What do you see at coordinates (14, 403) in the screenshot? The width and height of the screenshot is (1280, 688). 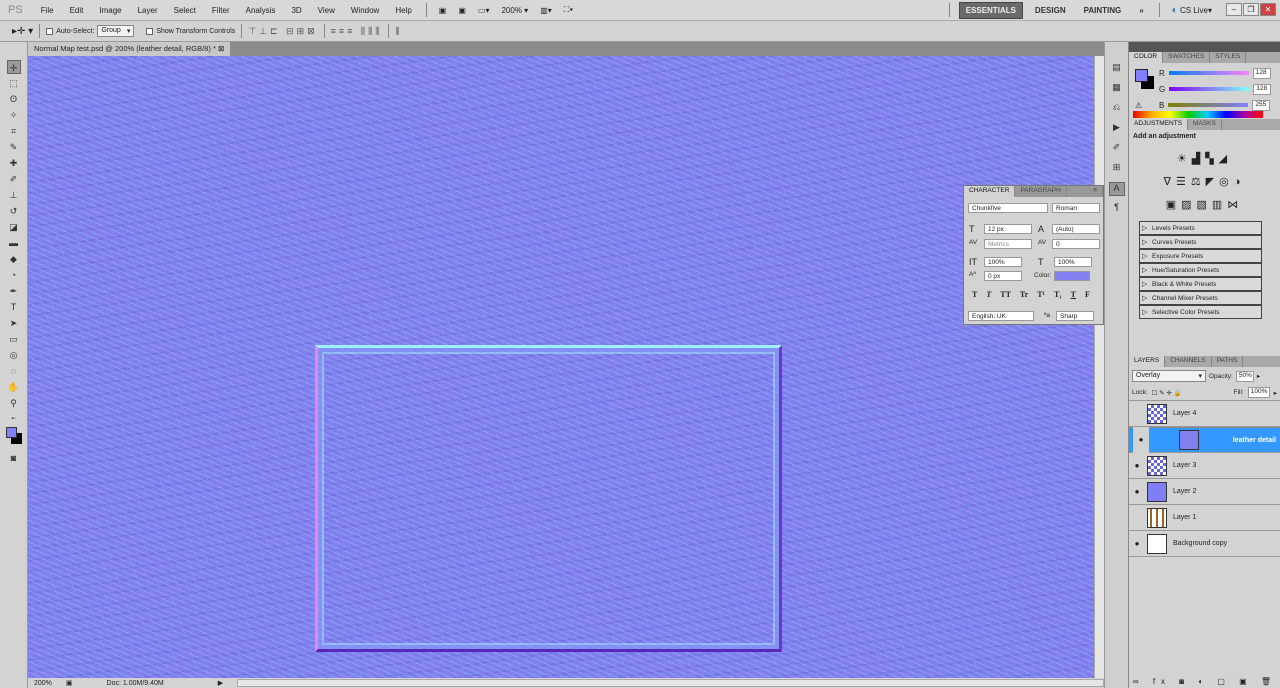 I see `zoom-tool-icon: ⚲` at bounding box center [14, 403].